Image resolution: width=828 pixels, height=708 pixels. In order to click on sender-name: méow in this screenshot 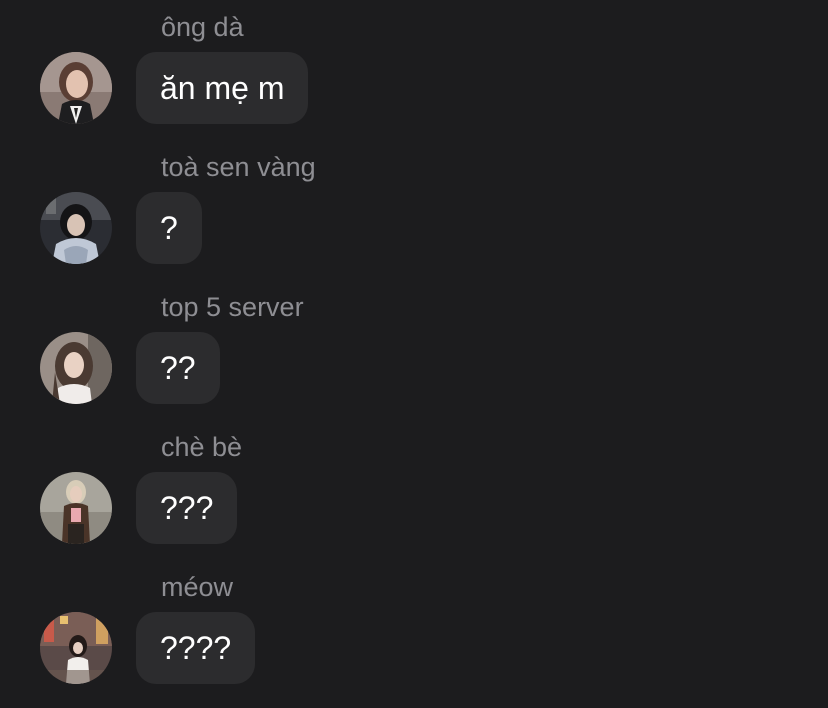, I will do `click(197, 587)`.